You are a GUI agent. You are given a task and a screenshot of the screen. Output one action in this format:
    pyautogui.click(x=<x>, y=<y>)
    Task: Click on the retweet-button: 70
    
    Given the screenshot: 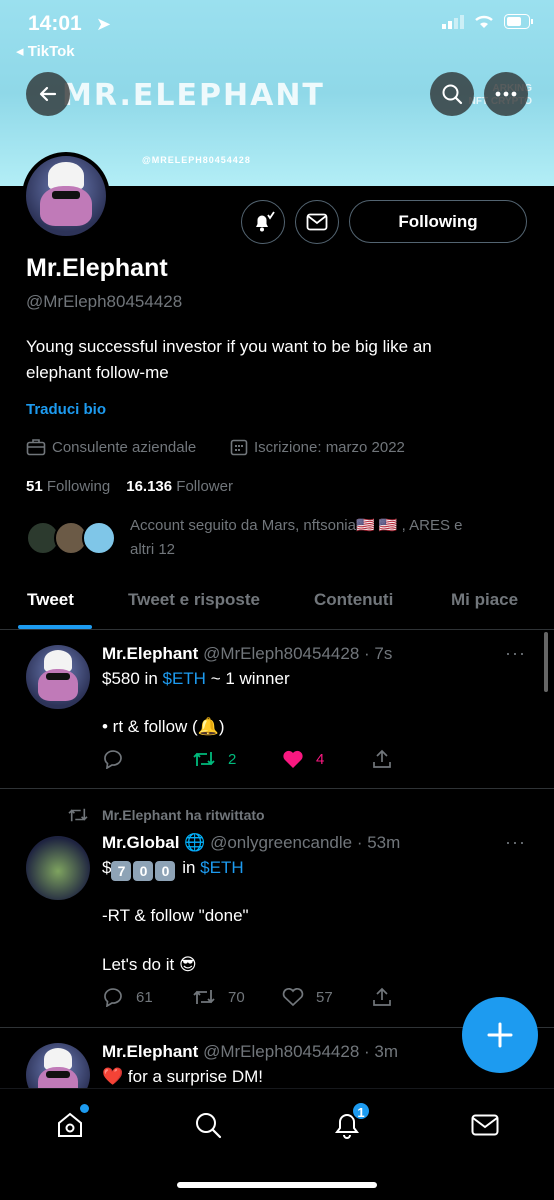 What is the action you would take?
    pyautogui.click(x=237, y=997)
    